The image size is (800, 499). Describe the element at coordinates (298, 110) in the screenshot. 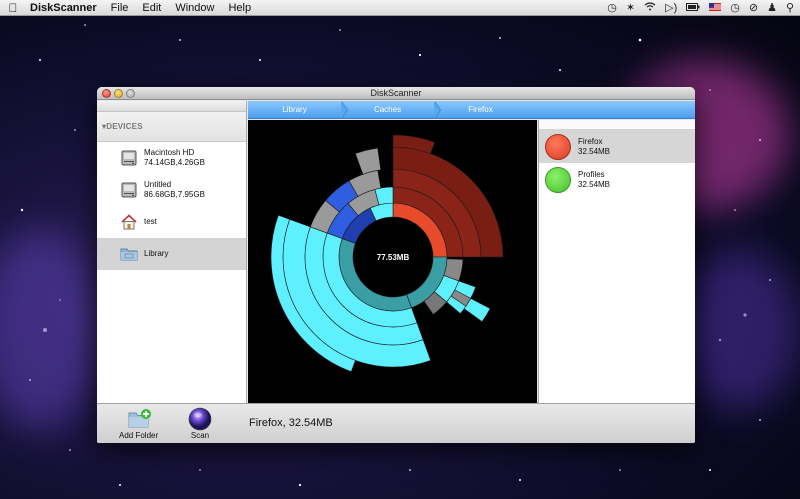

I see `breadcrumb-item-library: Library` at that location.